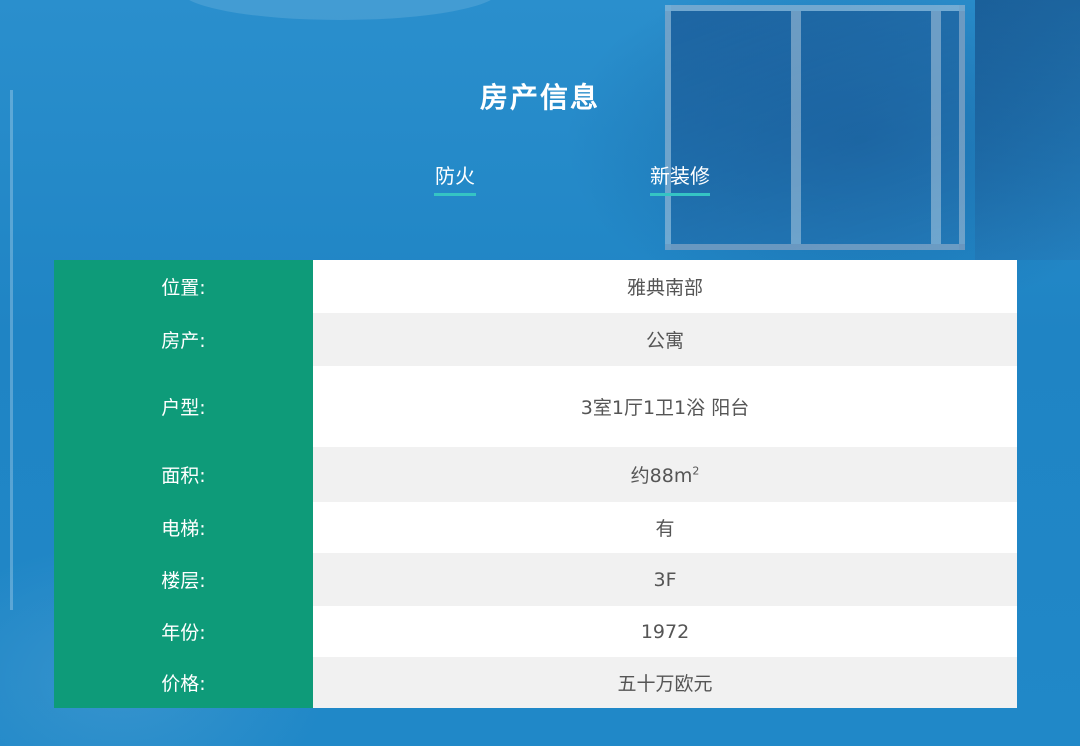  Describe the element at coordinates (183, 682) in the screenshot. I see `row-label: 价格:` at that location.